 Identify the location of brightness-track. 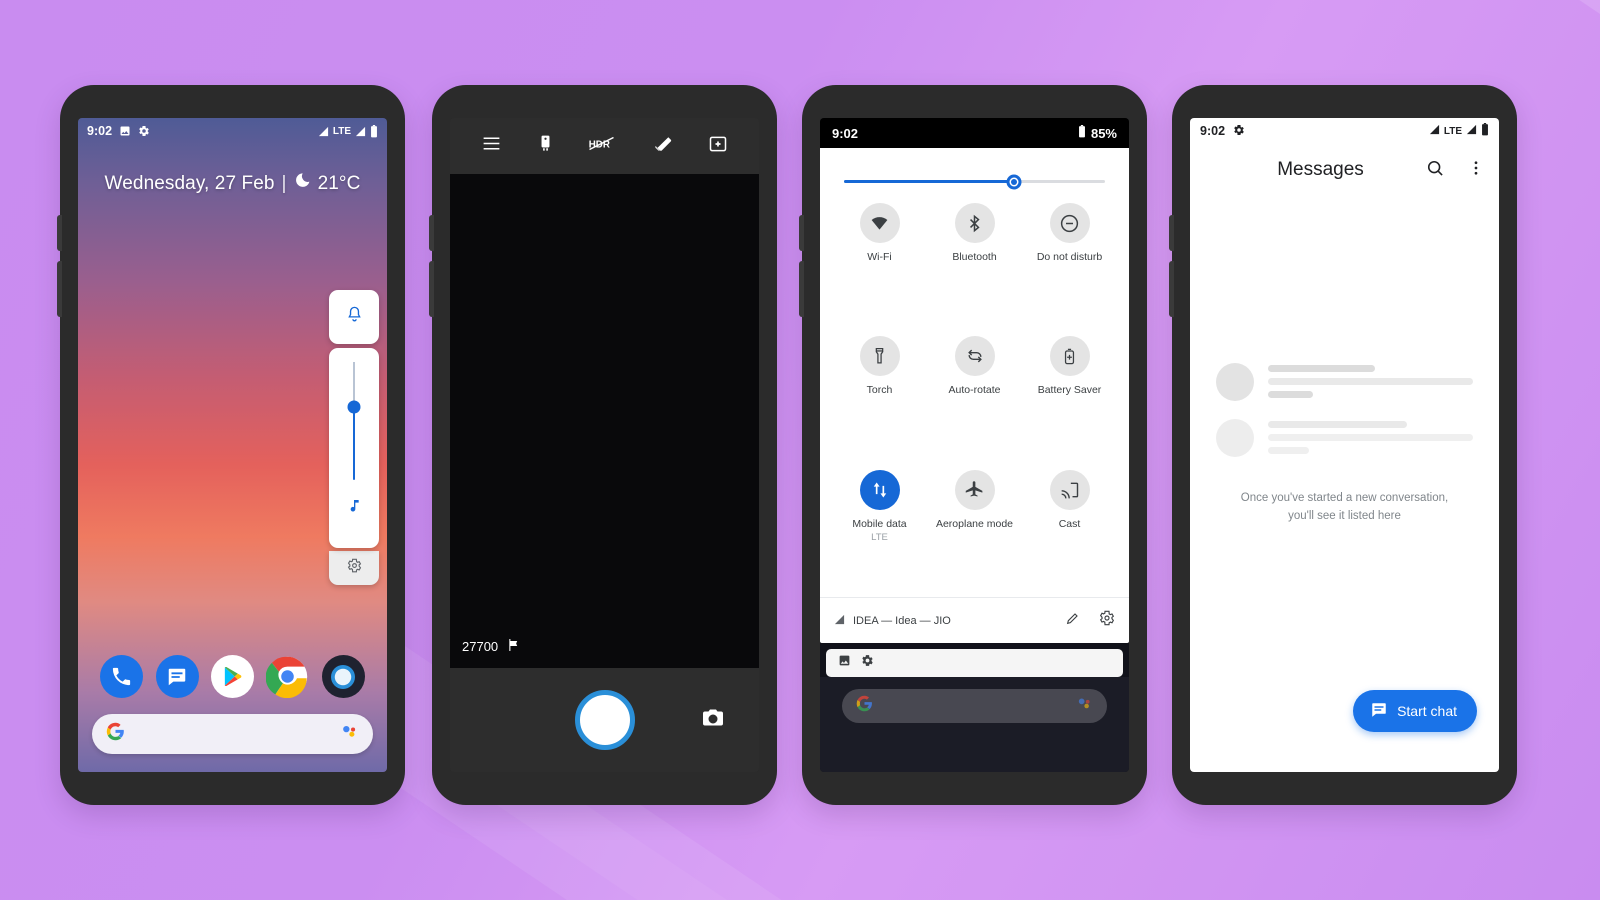
(974, 181).